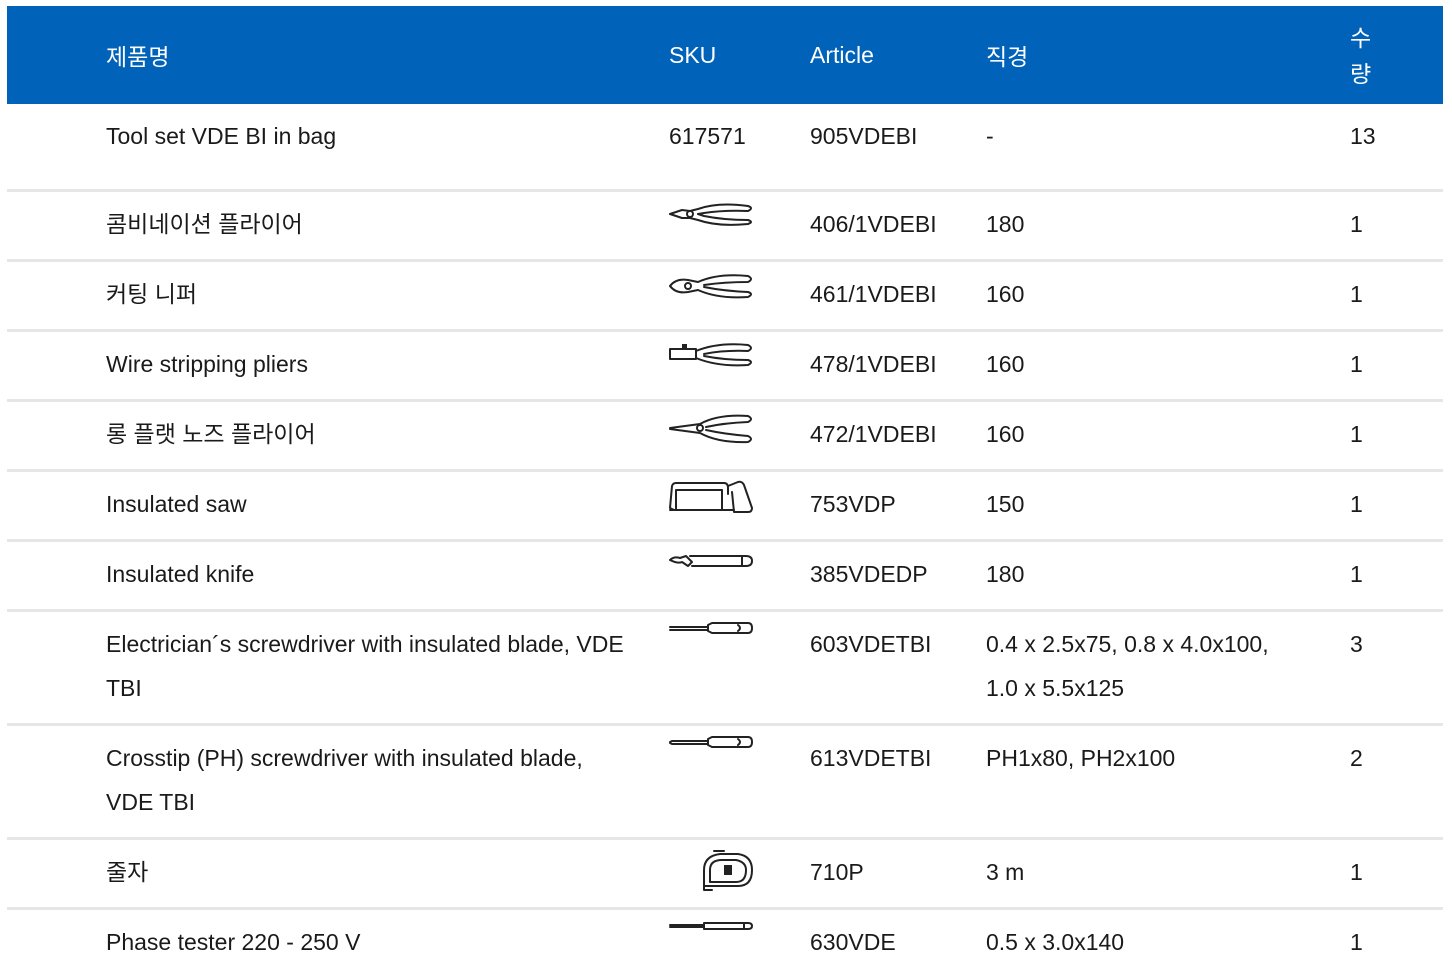  I want to click on product-article: 461/1VDEBI, so click(873, 294).